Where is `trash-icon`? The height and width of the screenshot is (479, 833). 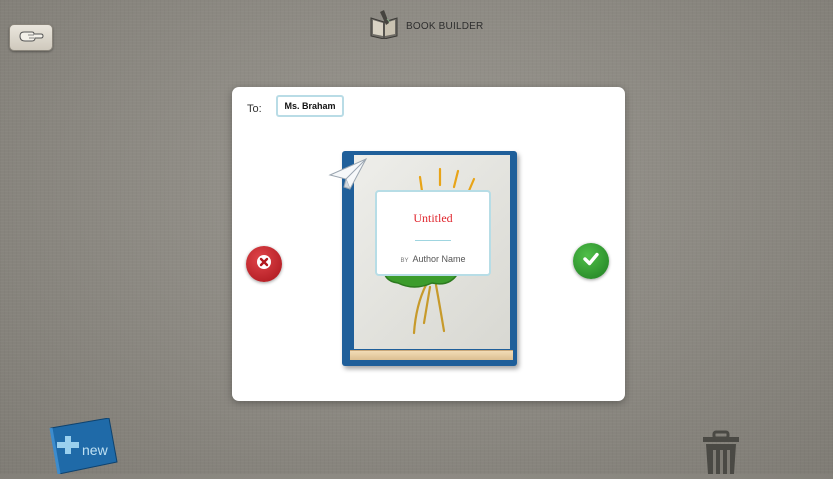
trash-icon is located at coordinates (721, 454).